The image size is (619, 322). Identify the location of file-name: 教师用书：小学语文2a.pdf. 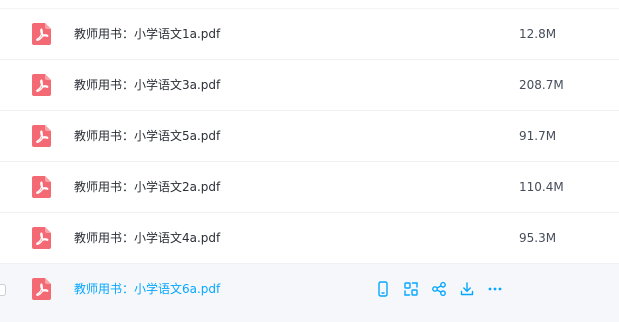
(147, 187).